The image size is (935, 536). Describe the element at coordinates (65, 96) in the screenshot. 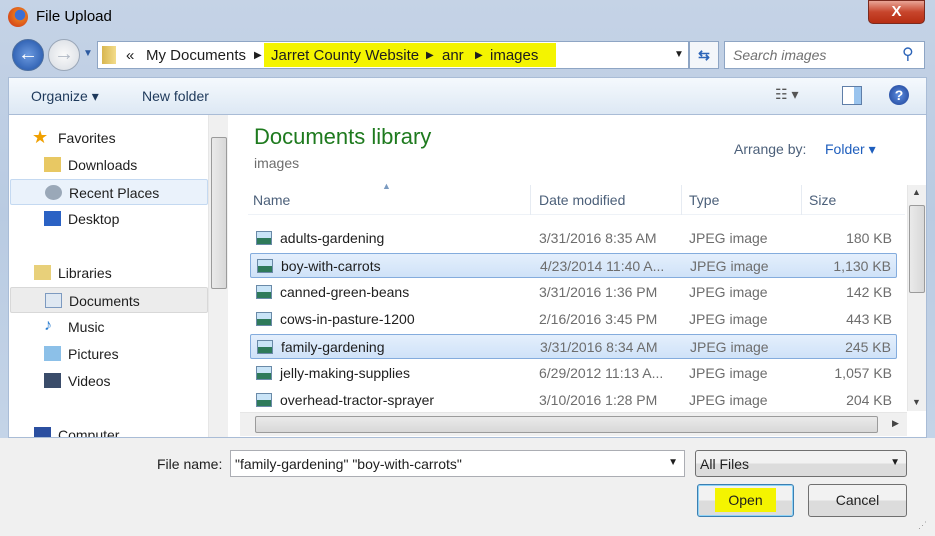

I see `organize-button: Organize ▾` at that location.